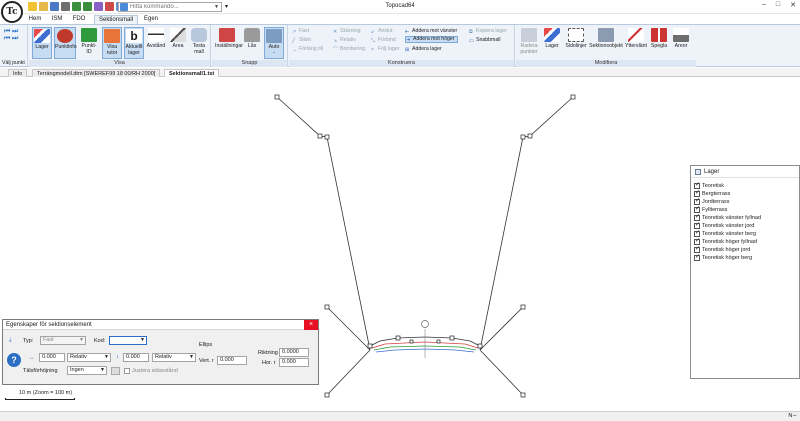 The width and height of the screenshot is (800, 421). Describe the element at coordinates (311, 325) in the screenshot. I see `close-button: ×` at that location.